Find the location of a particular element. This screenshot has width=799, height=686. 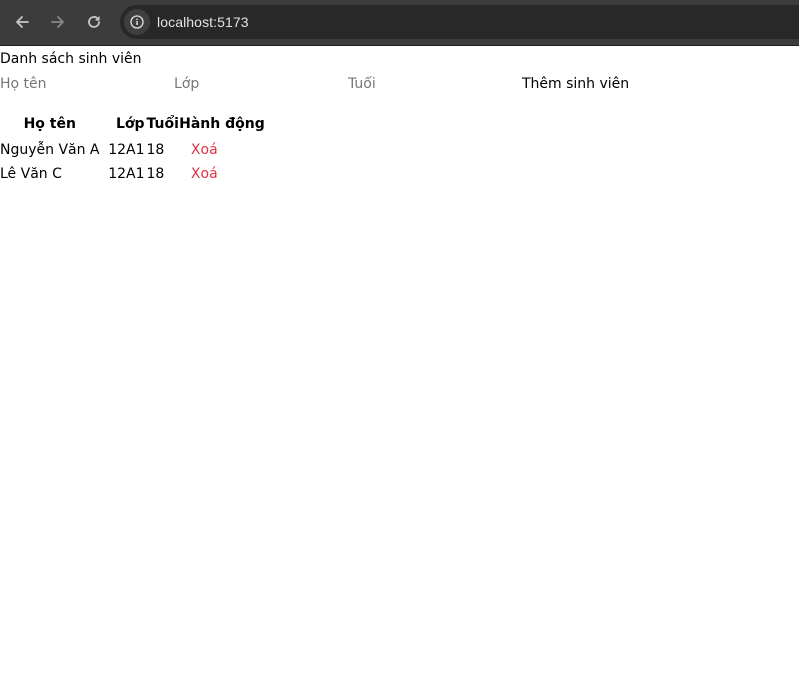

name-input is located at coordinates (85, 84).